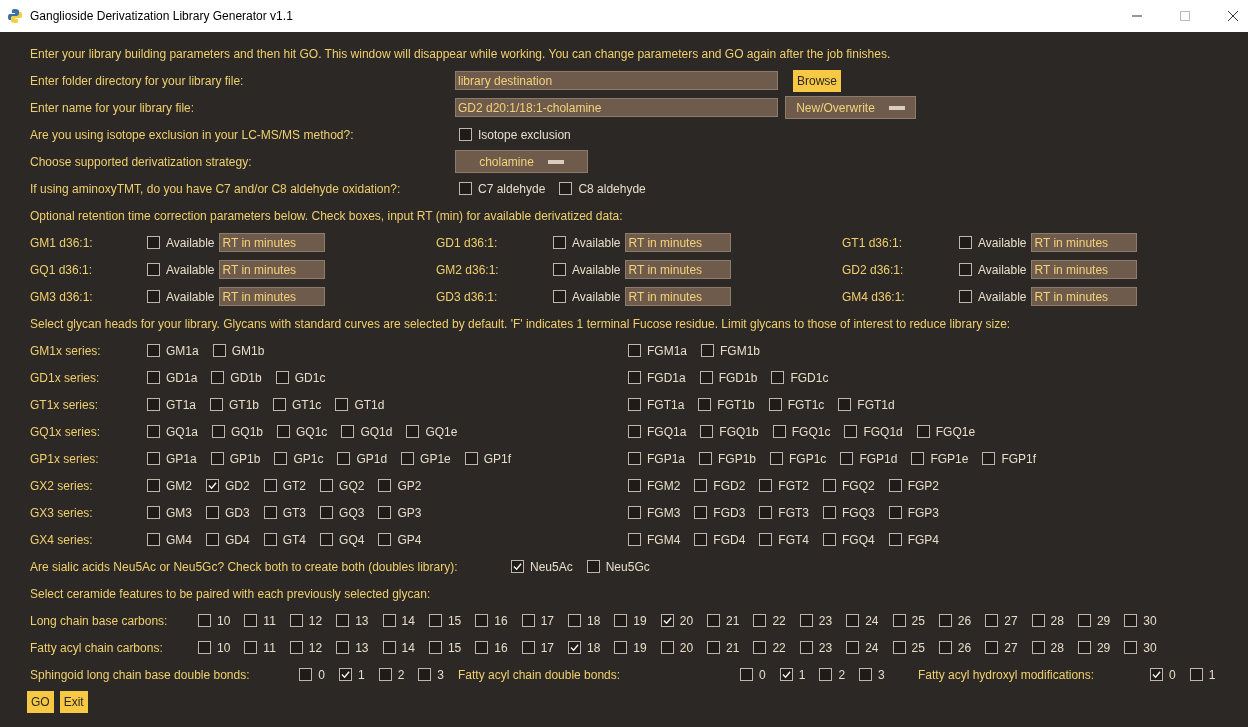 This screenshot has width=1248, height=727. What do you see at coordinates (616, 80) in the screenshot?
I see `input-field: library destination` at bounding box center [616, 80].